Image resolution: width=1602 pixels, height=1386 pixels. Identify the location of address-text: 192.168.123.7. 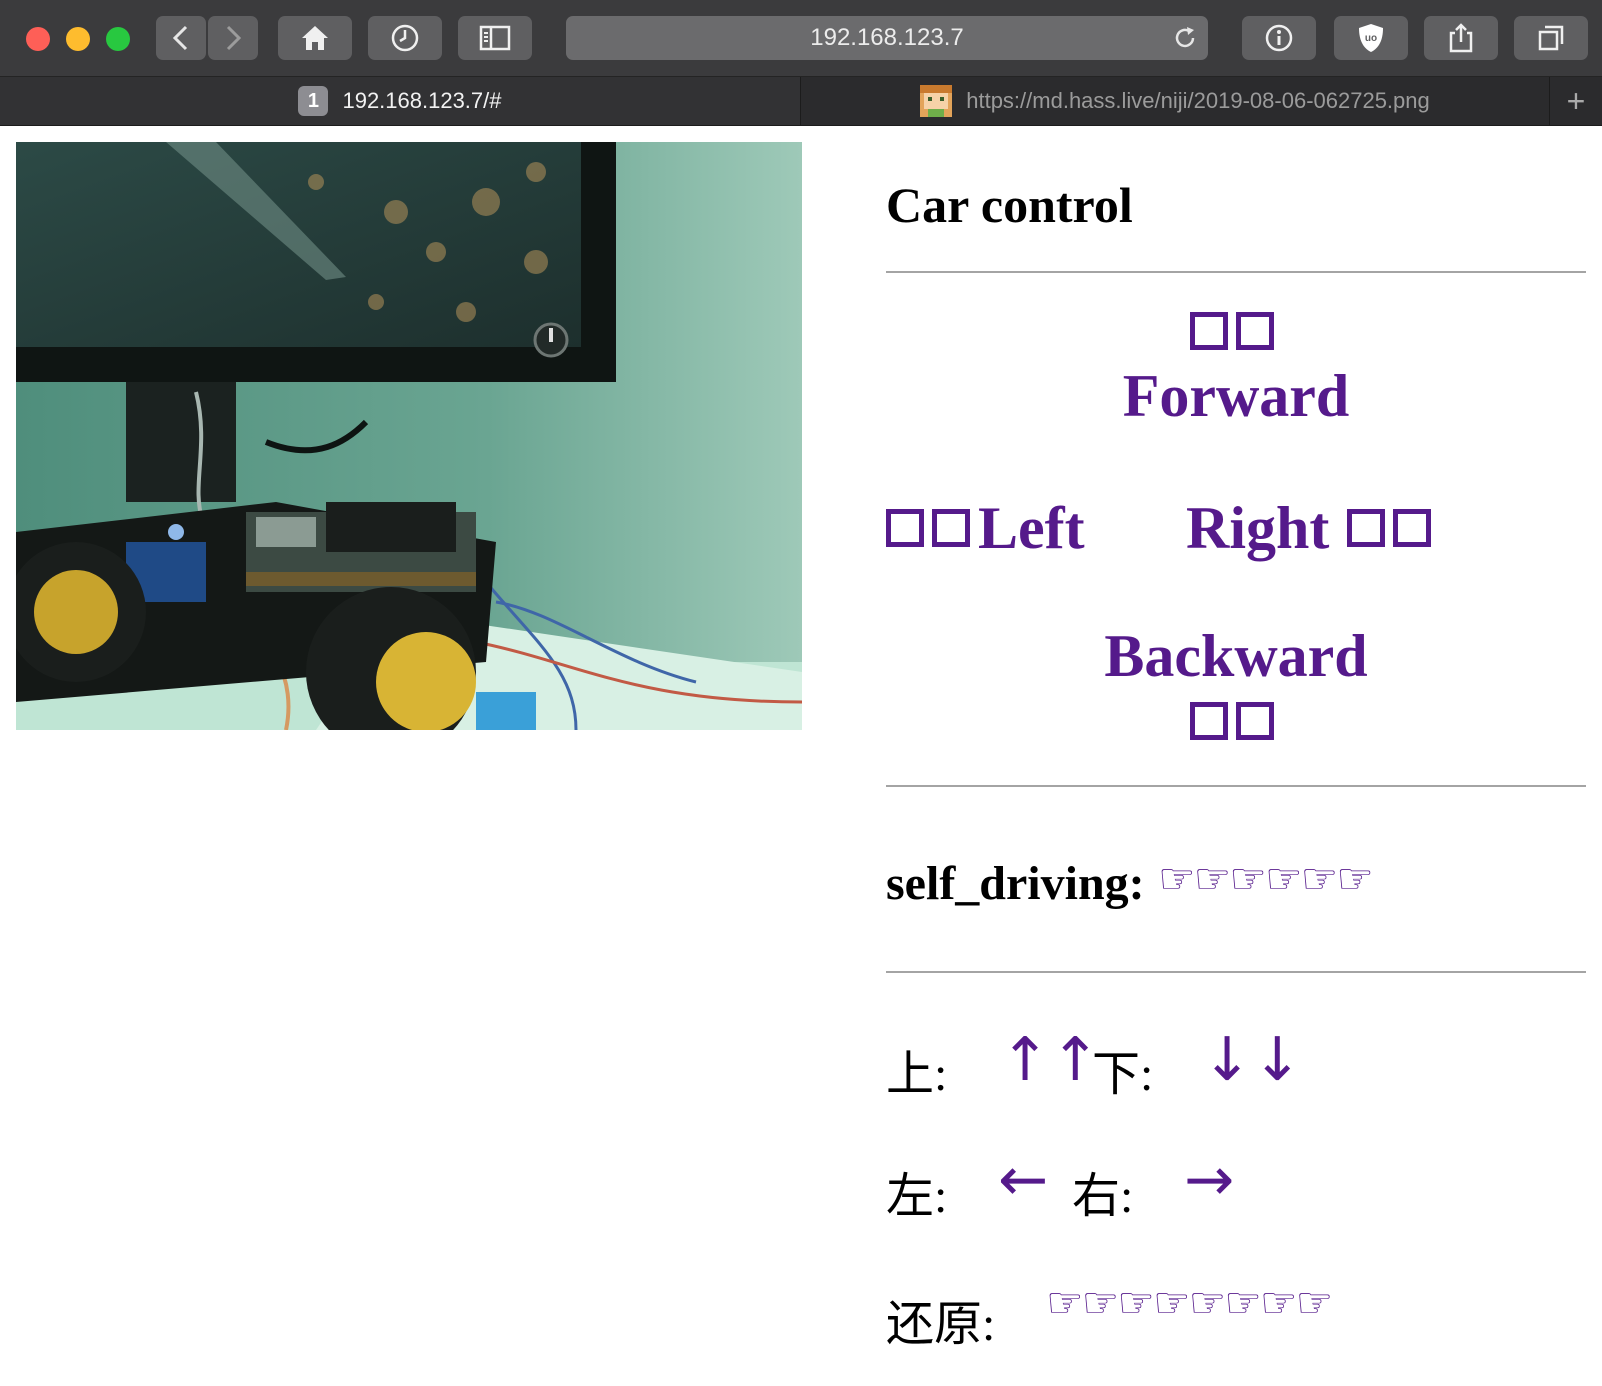
(887, 37).